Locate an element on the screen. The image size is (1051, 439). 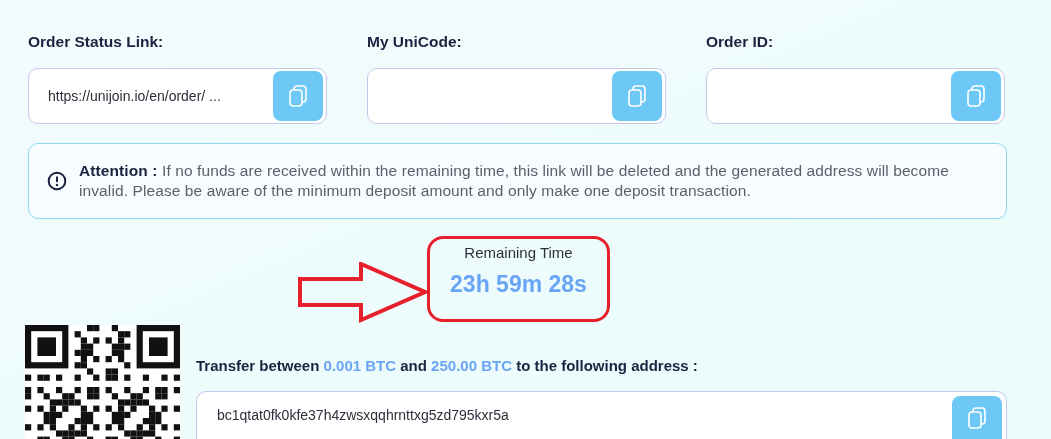
field-label: Order Status Link: is located at coordinates (96, 42).